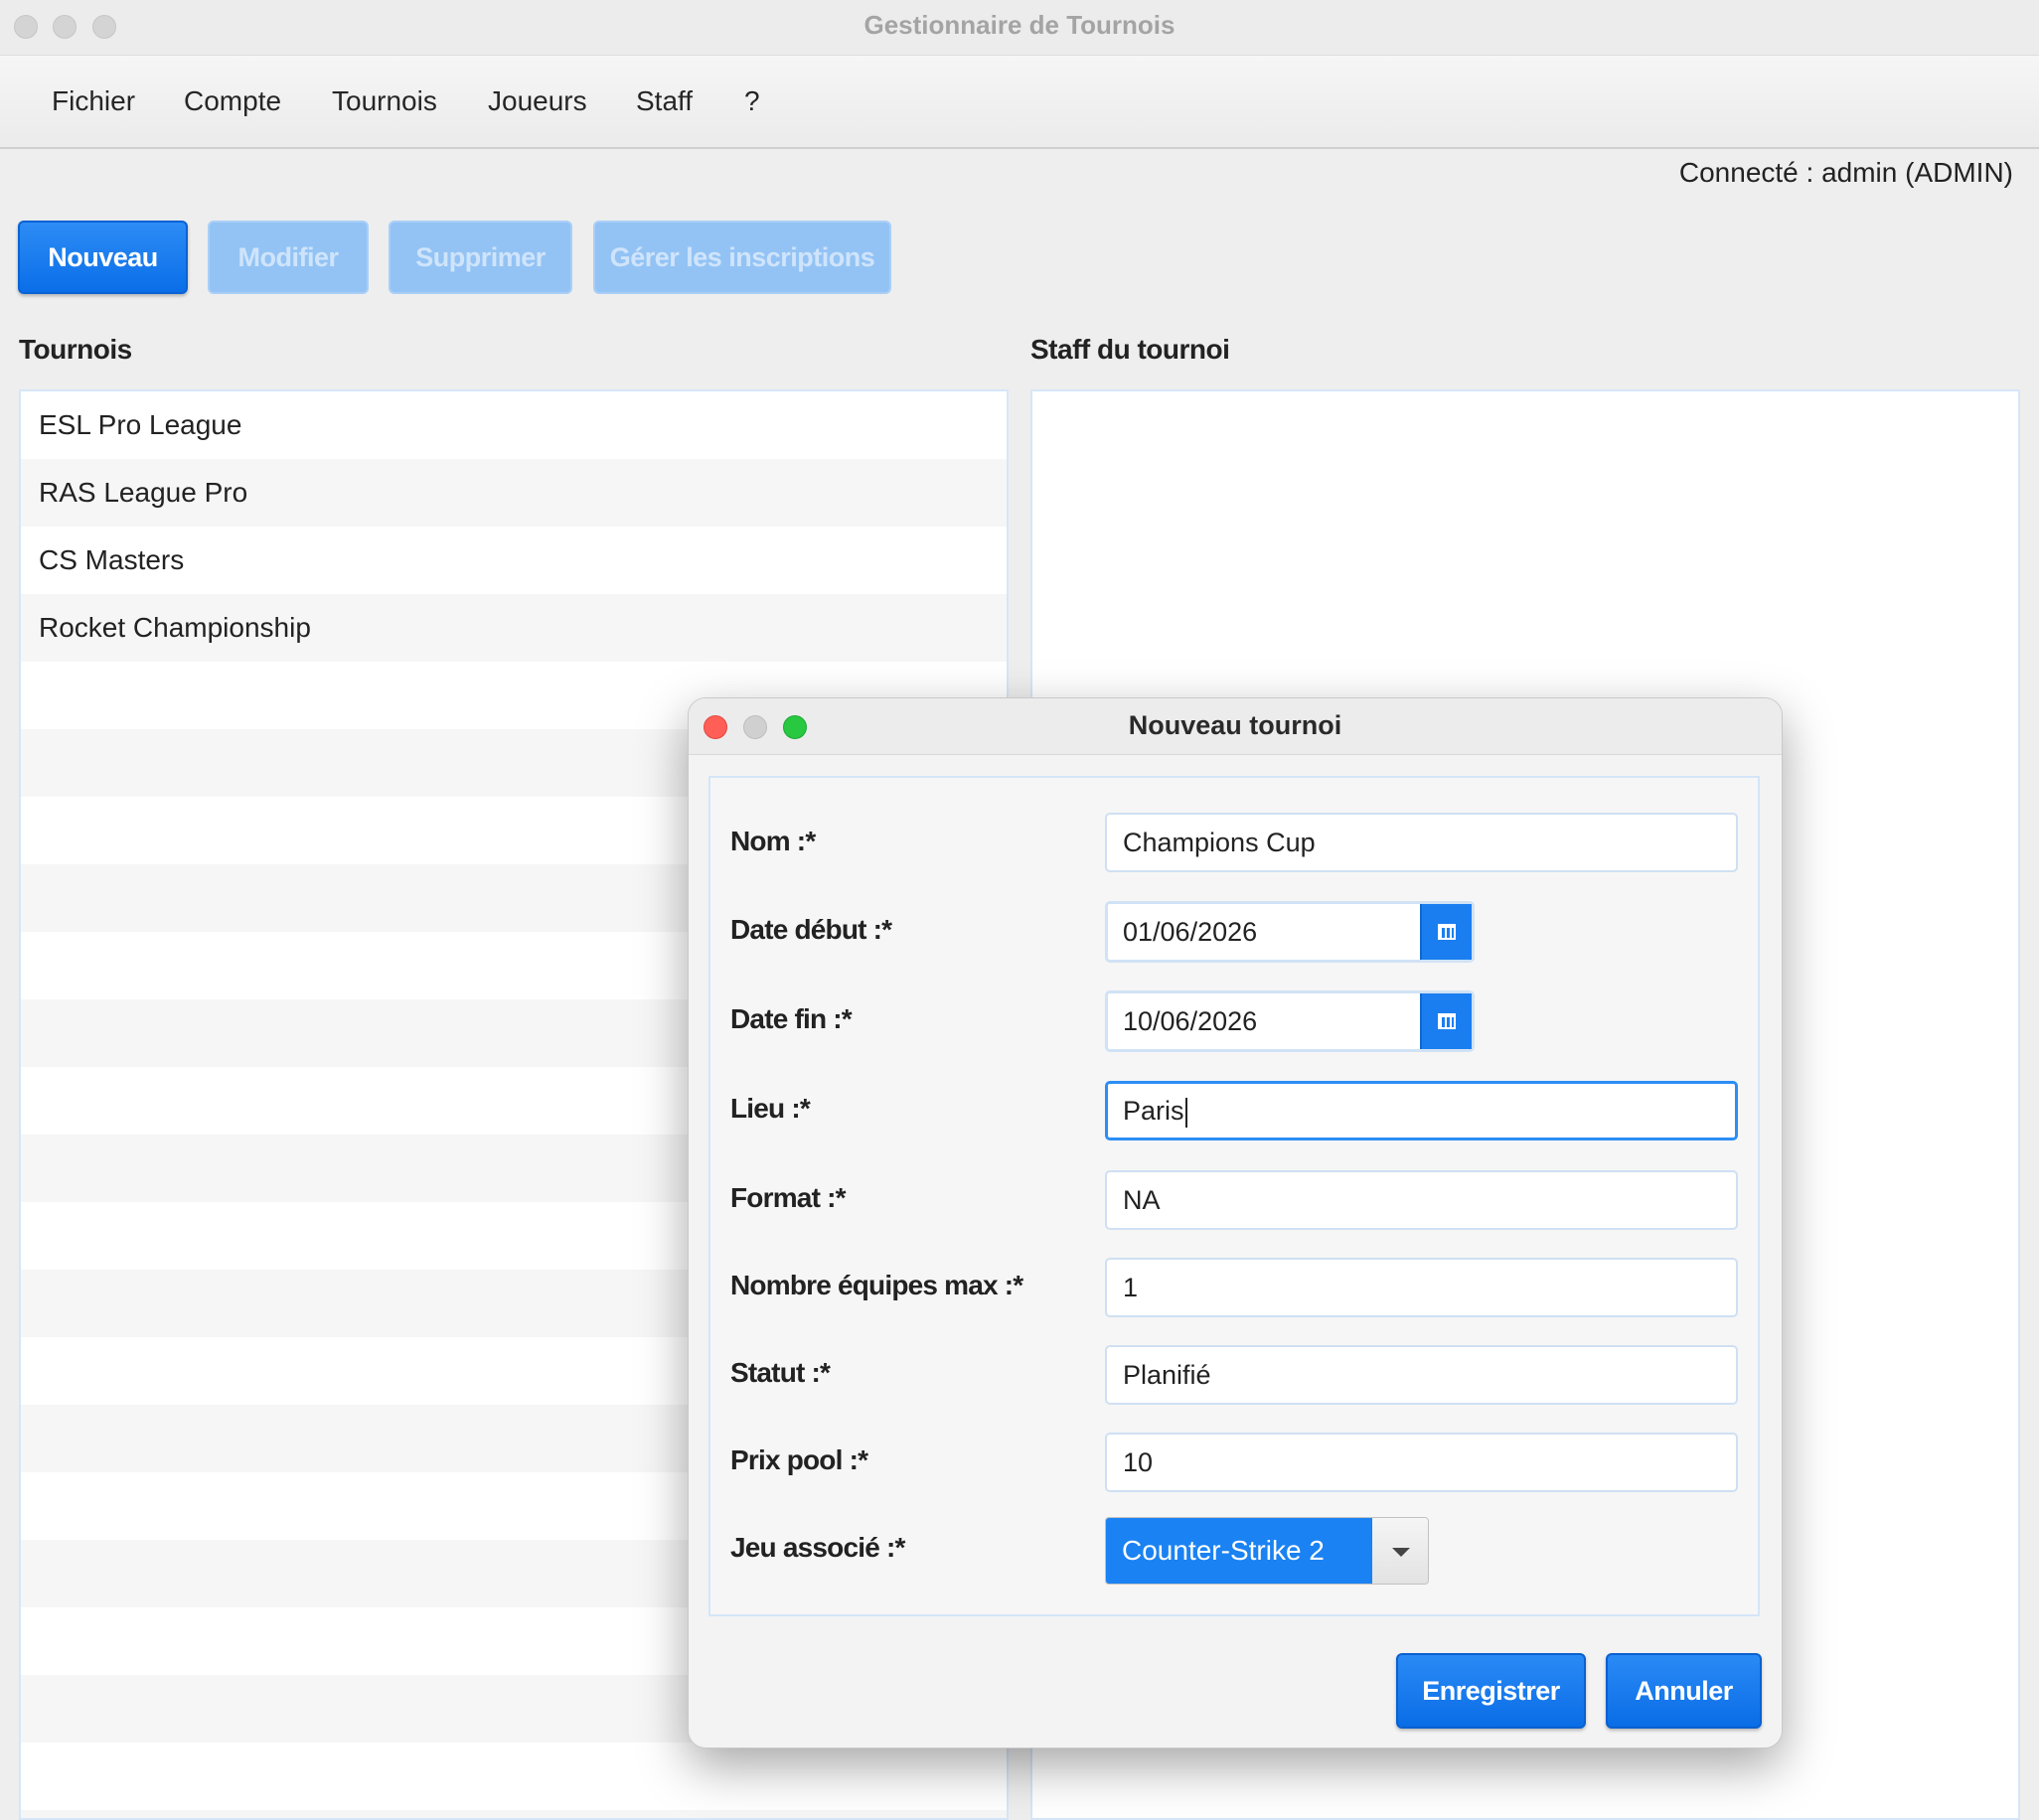 The height and width of the screenshot is (1820, 2039). What do you see at coordinates (1422, 1462) in the screenshot?
I see `prix-pool-field: 10` at bounding box center [1422, 1462].